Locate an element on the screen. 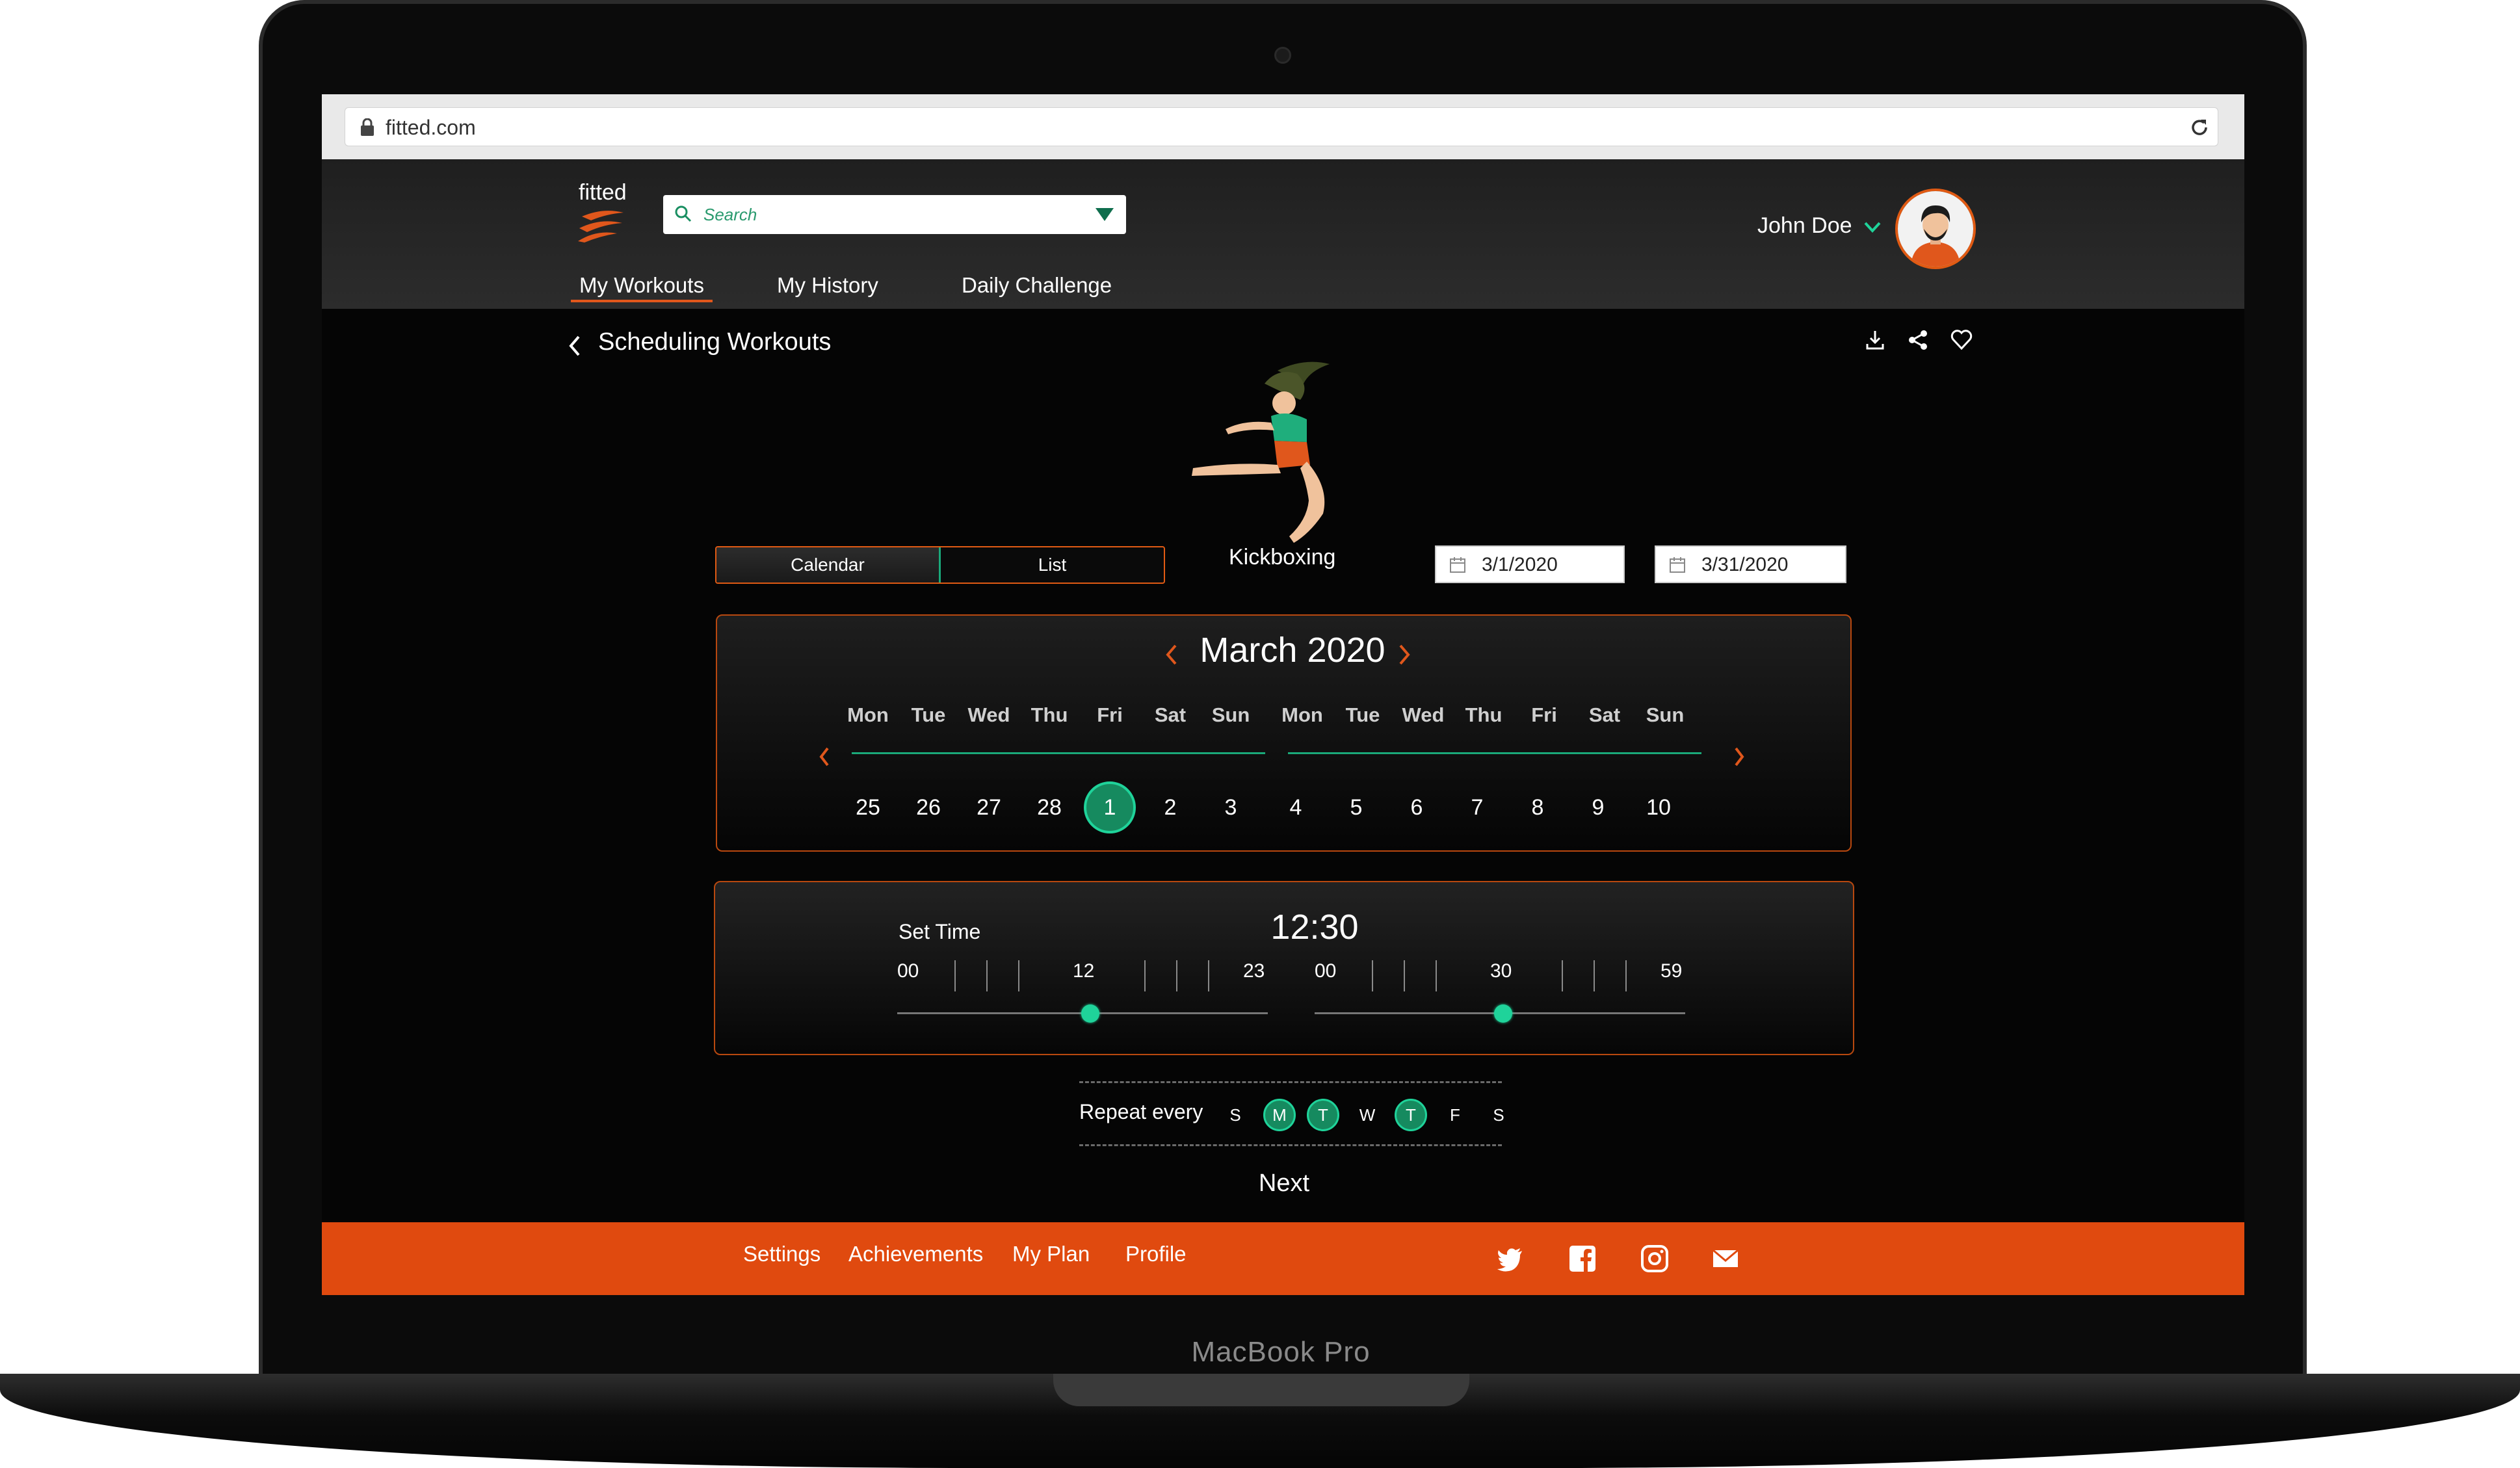 Image resolution: width=2520 pixels, height=1468 pixels. search-icon is located at coordinates (683, 213).